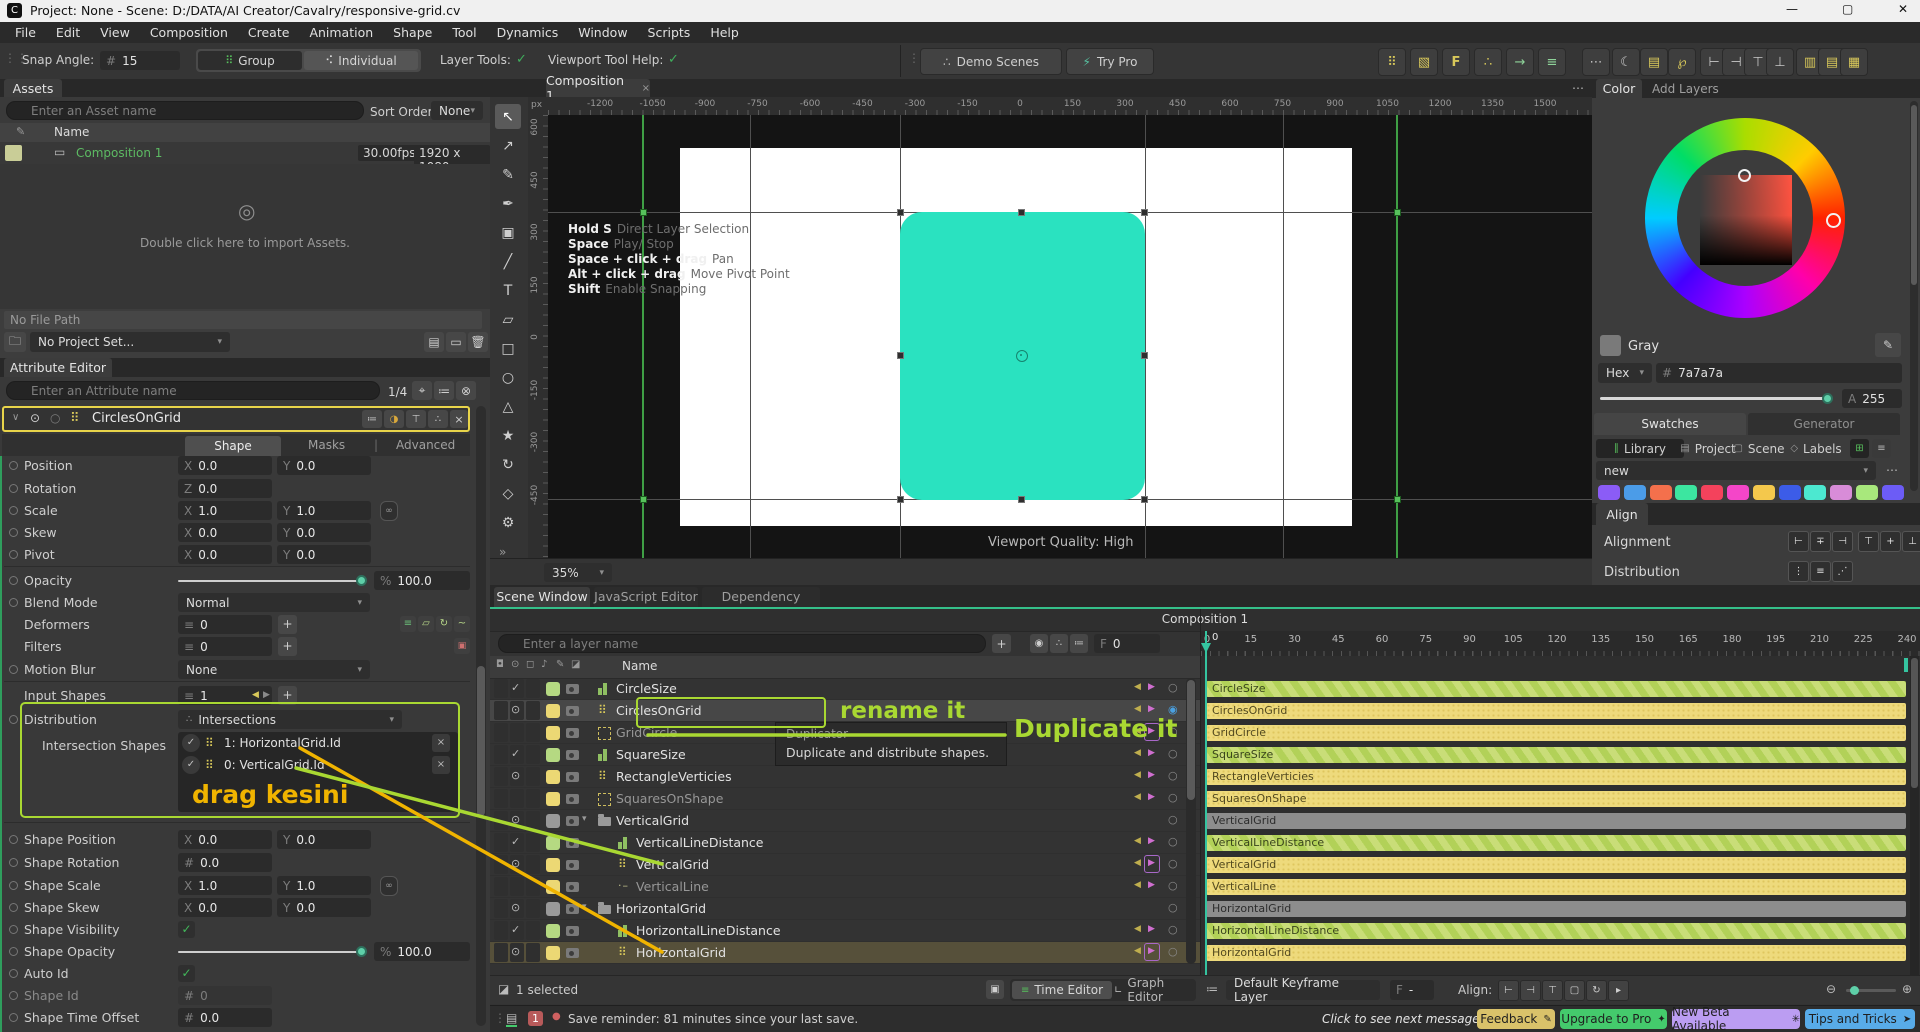 The width and height of the screenshot is (1920, 1032). I want to click on scale-field-X: X 1.0, so click(225, 510).